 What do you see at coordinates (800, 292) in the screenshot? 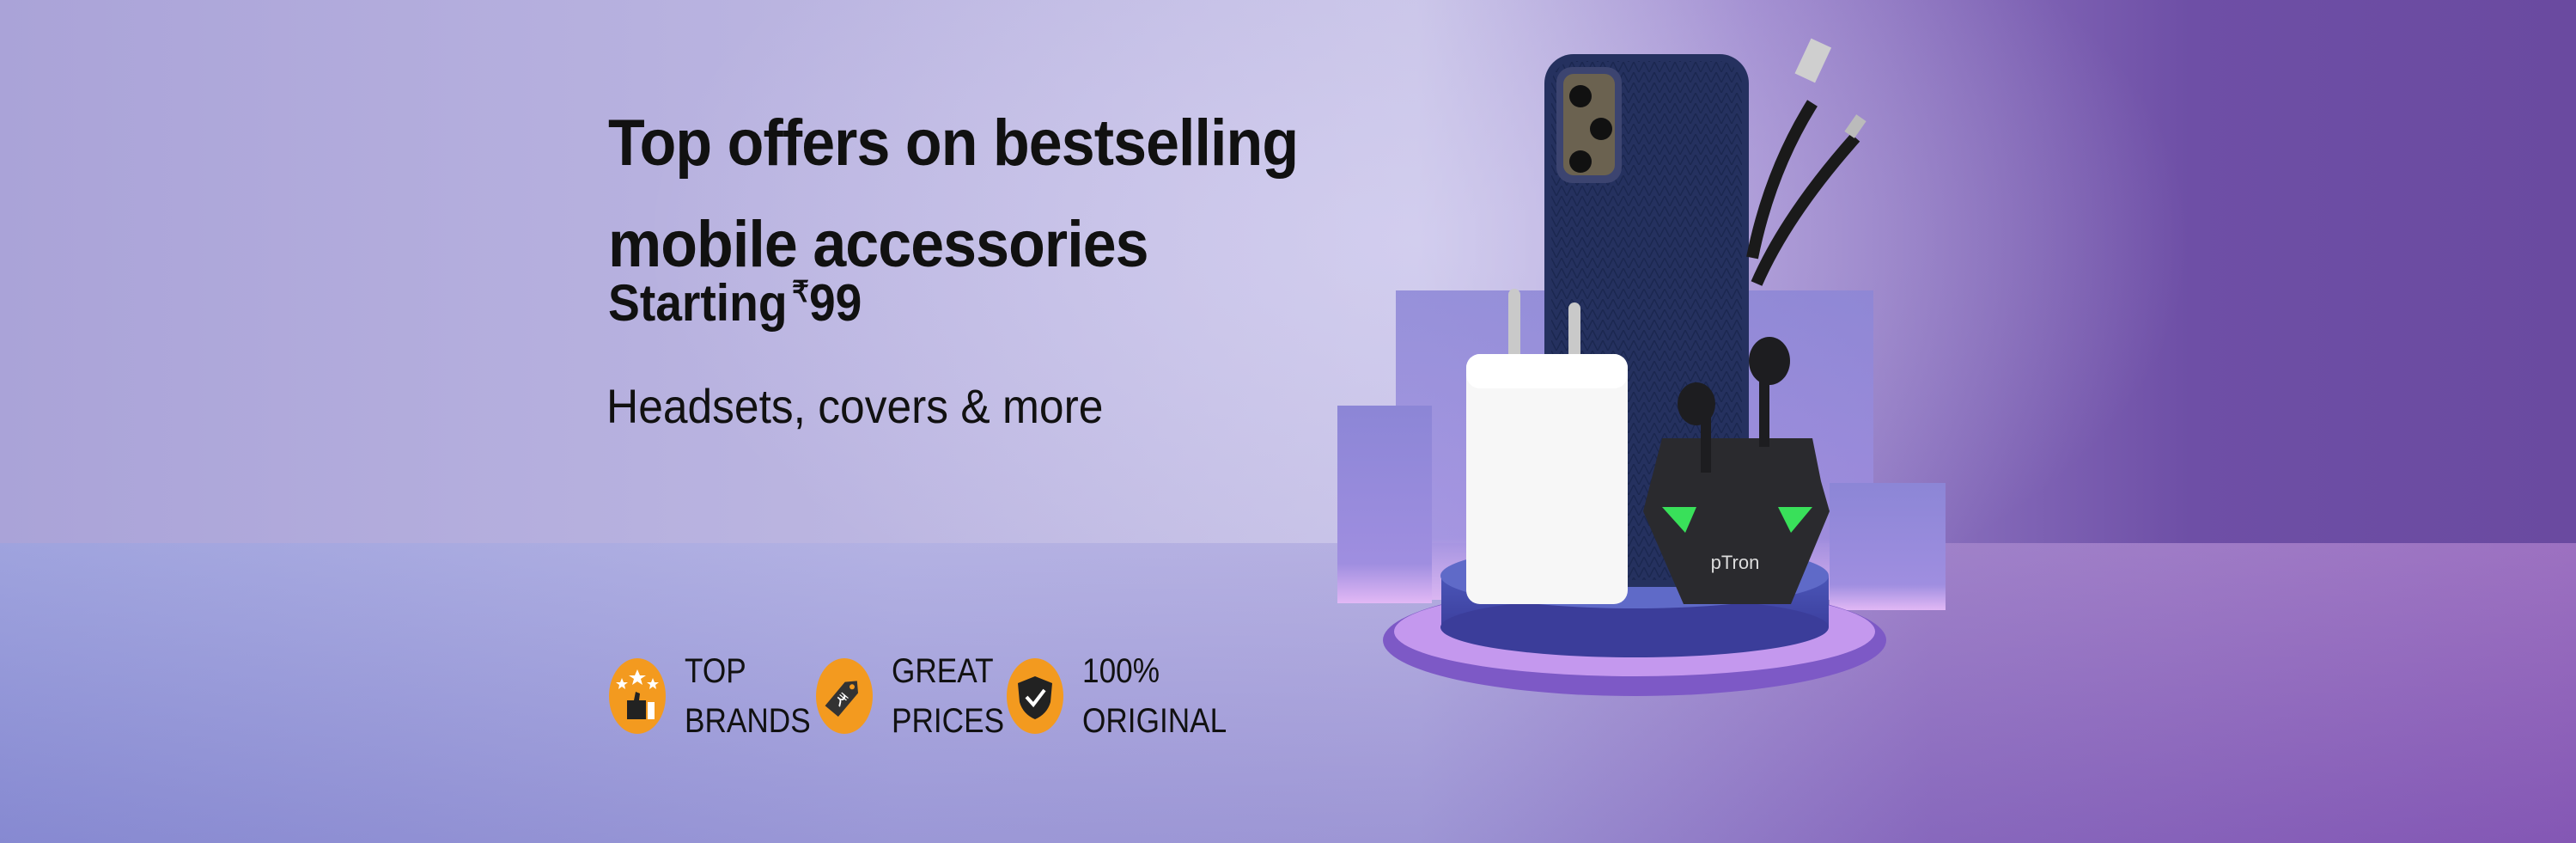
I see `currency-symbol: ₹` at bounding box center [800, 292].